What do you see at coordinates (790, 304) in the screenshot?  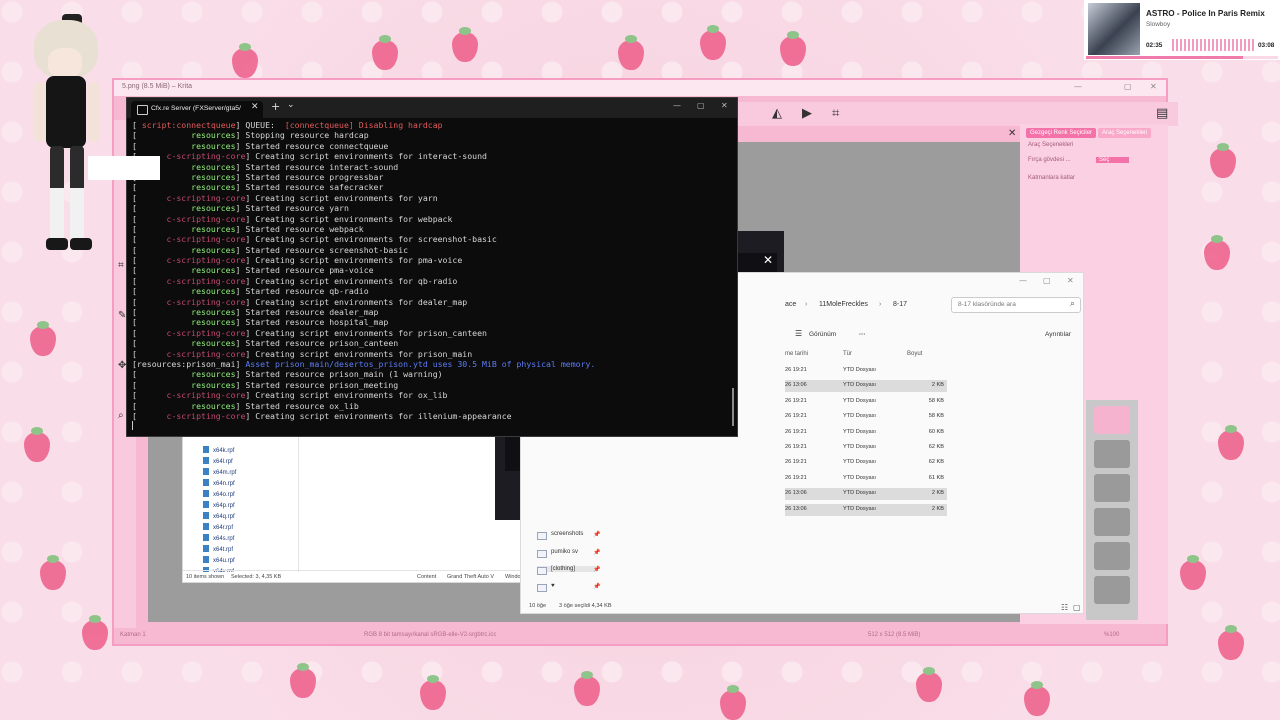 I see `breadcrumb-item: ace` at bounding box center [790, 304].